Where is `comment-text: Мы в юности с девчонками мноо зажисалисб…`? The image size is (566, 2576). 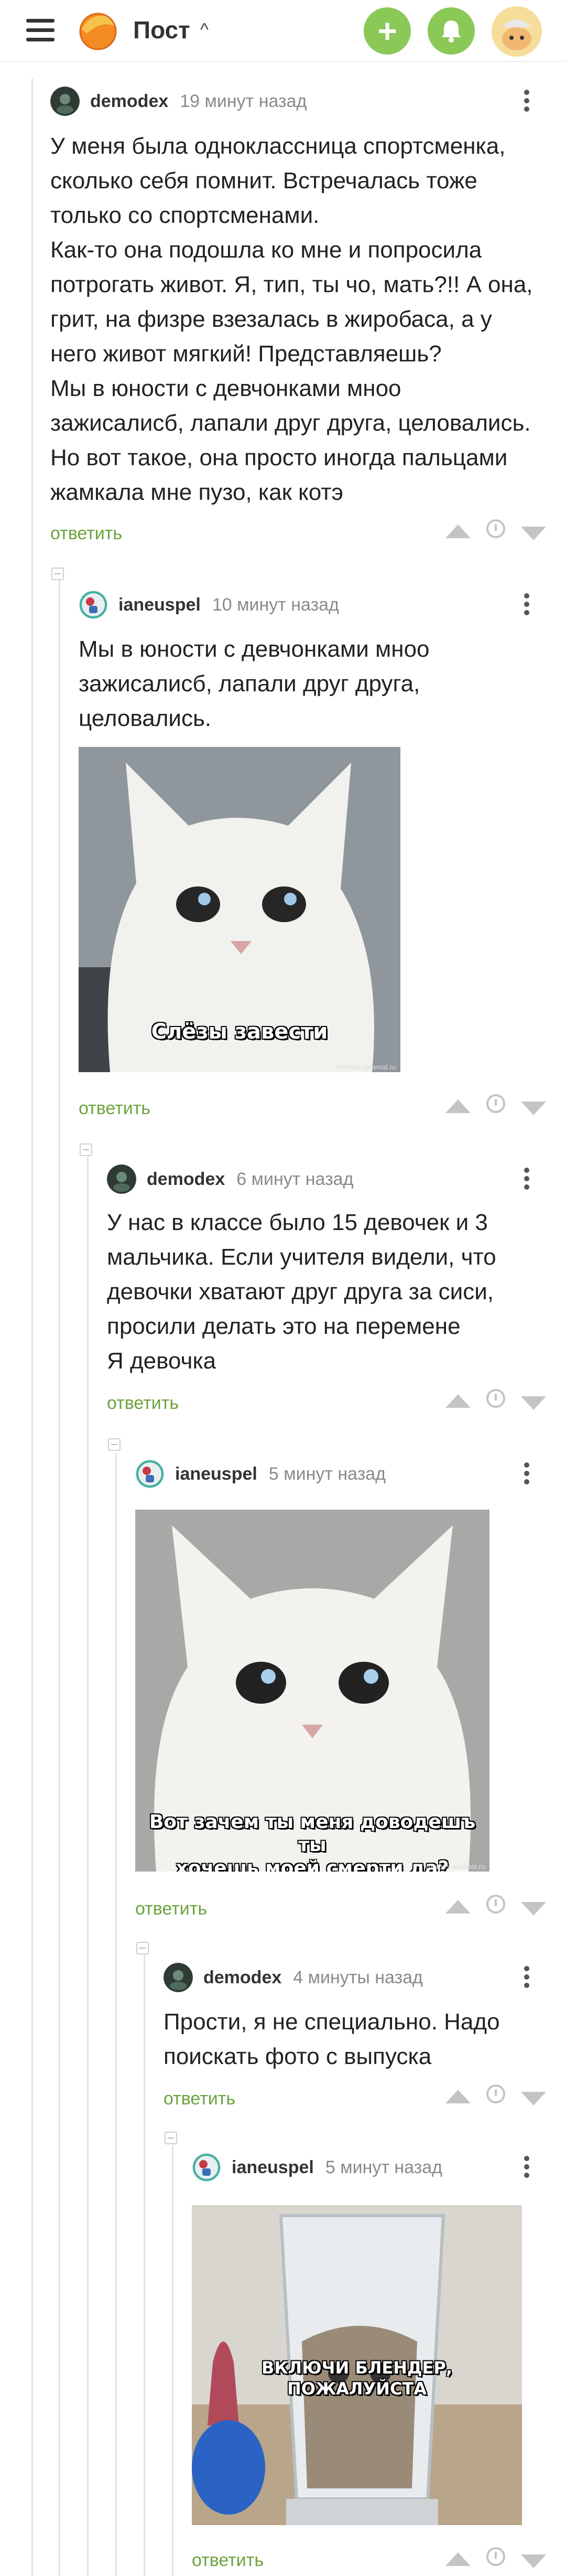 comment-text: Мы в юности с девчонками мноо зажисалисб… is located at coordinates (254, 683).